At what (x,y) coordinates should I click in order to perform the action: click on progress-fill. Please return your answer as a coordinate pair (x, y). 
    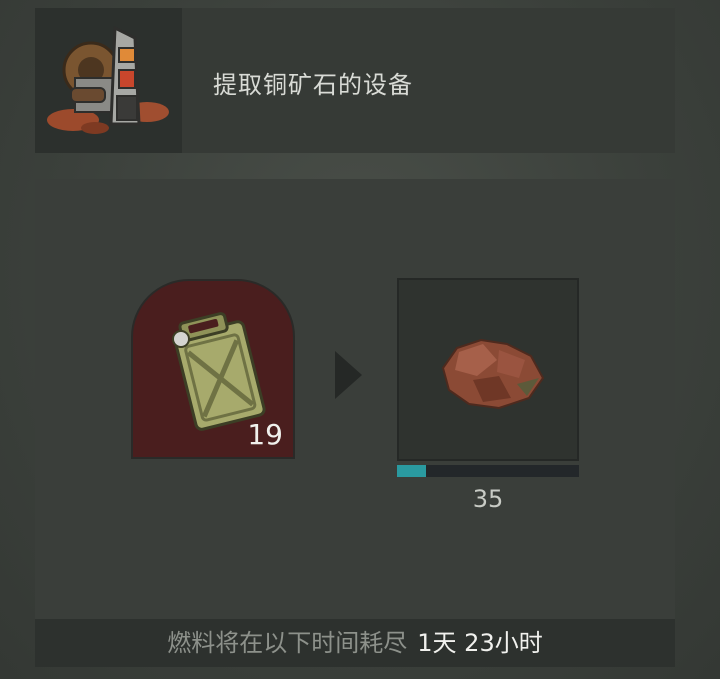
    Looking at the image, I should click on (412, 471).